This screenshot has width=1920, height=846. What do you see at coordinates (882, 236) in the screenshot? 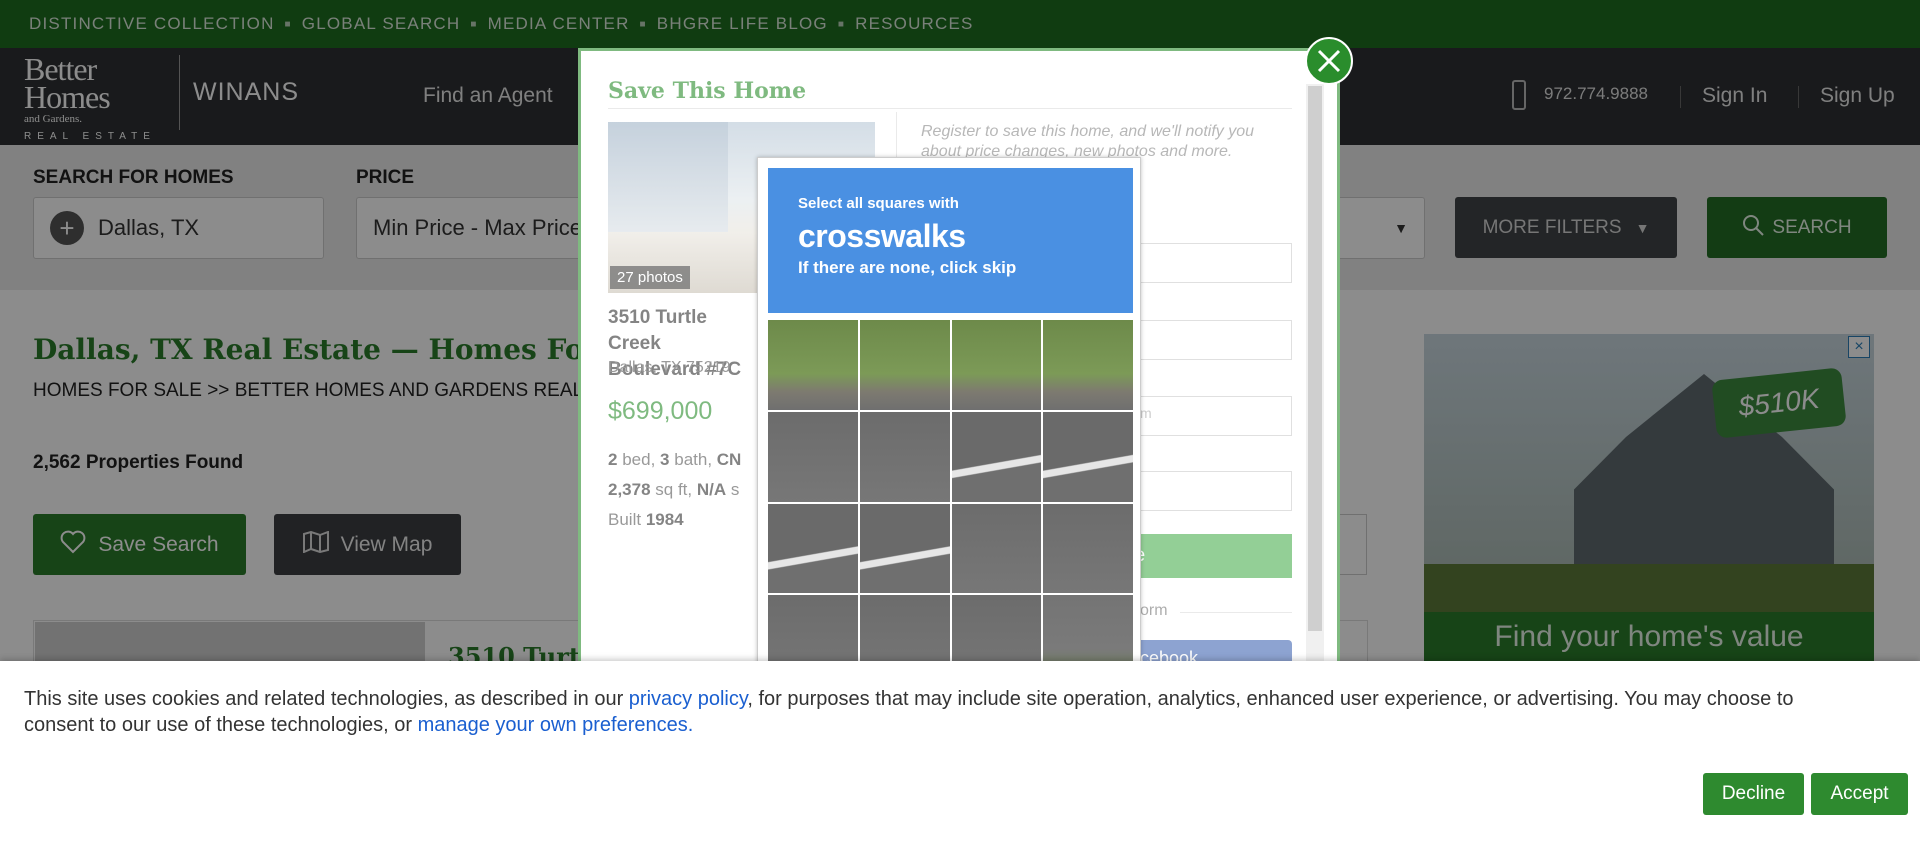
I see `captcha-target: crosswalks` at bounding box center [882, 236].